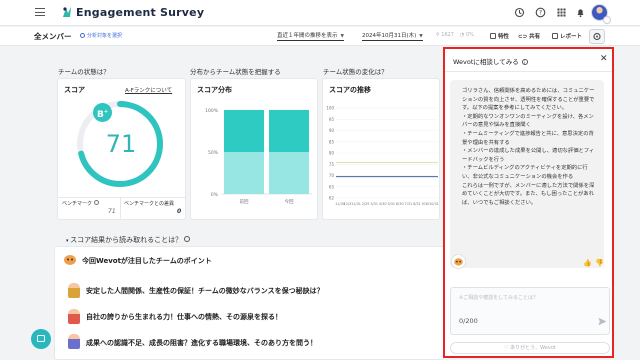 The image size is (640, 360). Describe the element at coordinates (530, 348) in the screenshot. I see `thanks-button: ♡ ありがとう、Wevot` at that location.